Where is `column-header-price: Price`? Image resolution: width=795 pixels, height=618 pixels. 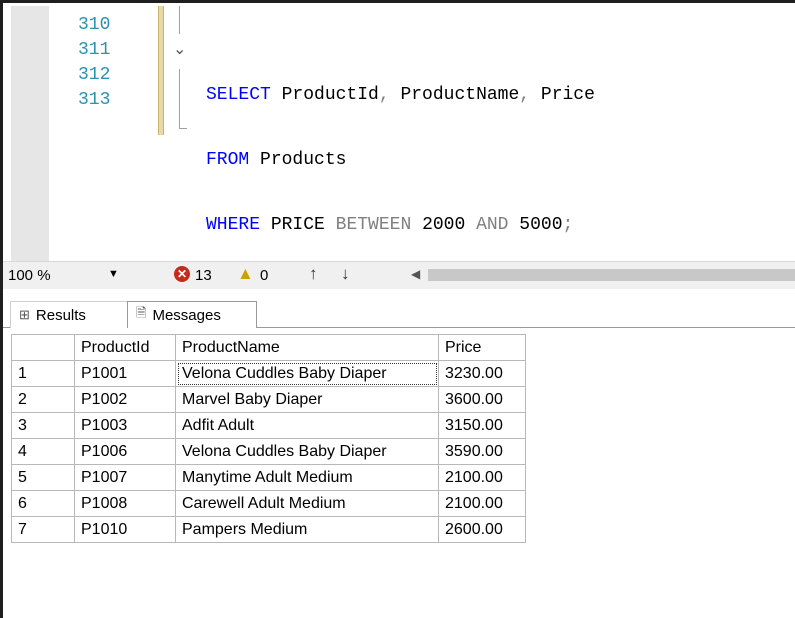 column-header-price: Price is located at coordinates (482, 347).